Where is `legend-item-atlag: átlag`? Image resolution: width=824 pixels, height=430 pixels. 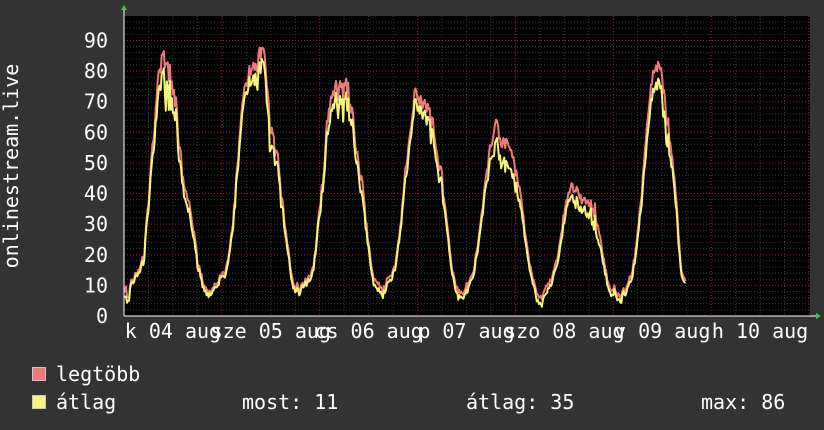
legend-item-atlag: átlag is located at coordinates (74, 402).